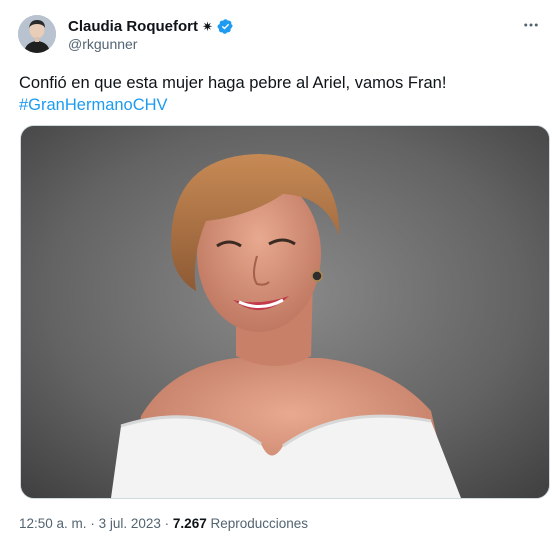  What do you see at coordinates (259, 523) in the screenshot?
I see `views-label: Reproducciones` at bounding box center [259, 523].